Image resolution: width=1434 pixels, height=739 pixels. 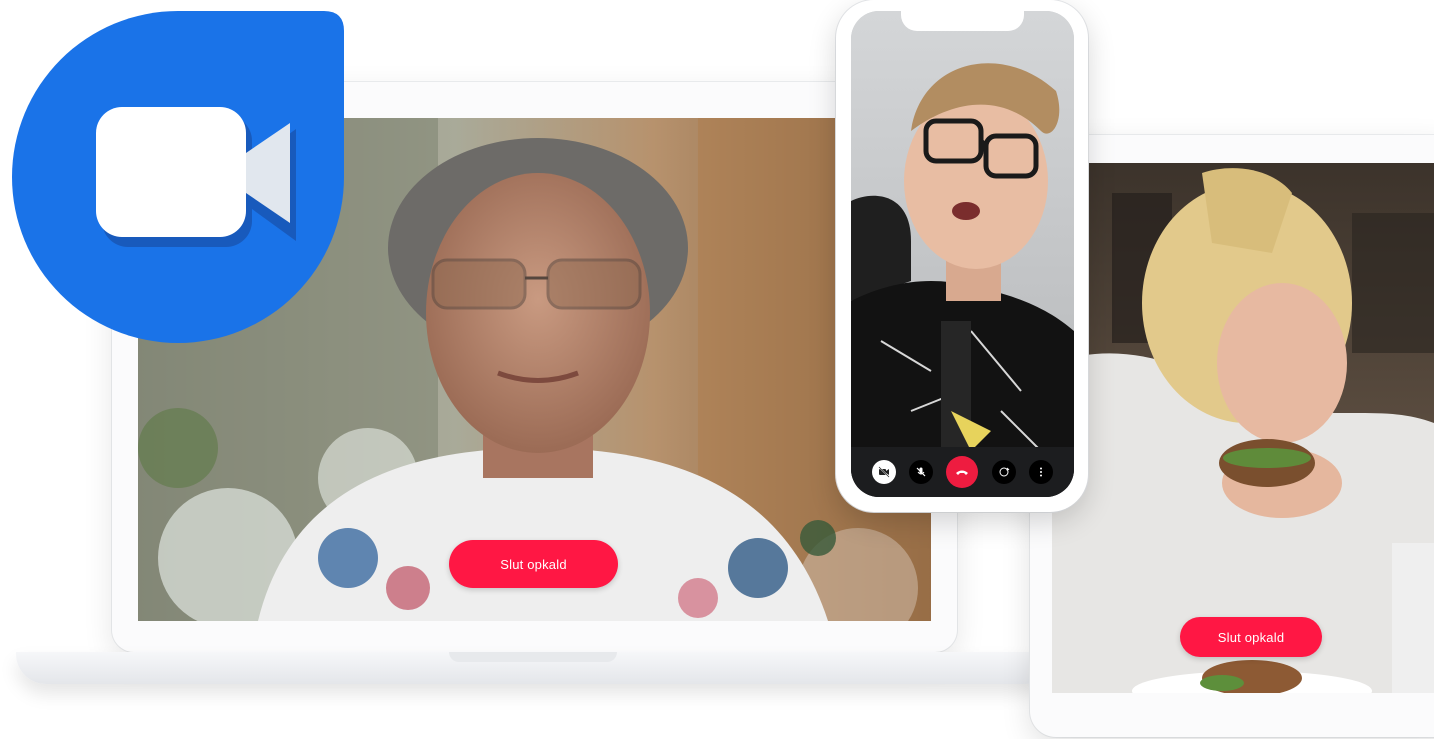 I want to click on camera-off-button, so click(x=883, y=472).